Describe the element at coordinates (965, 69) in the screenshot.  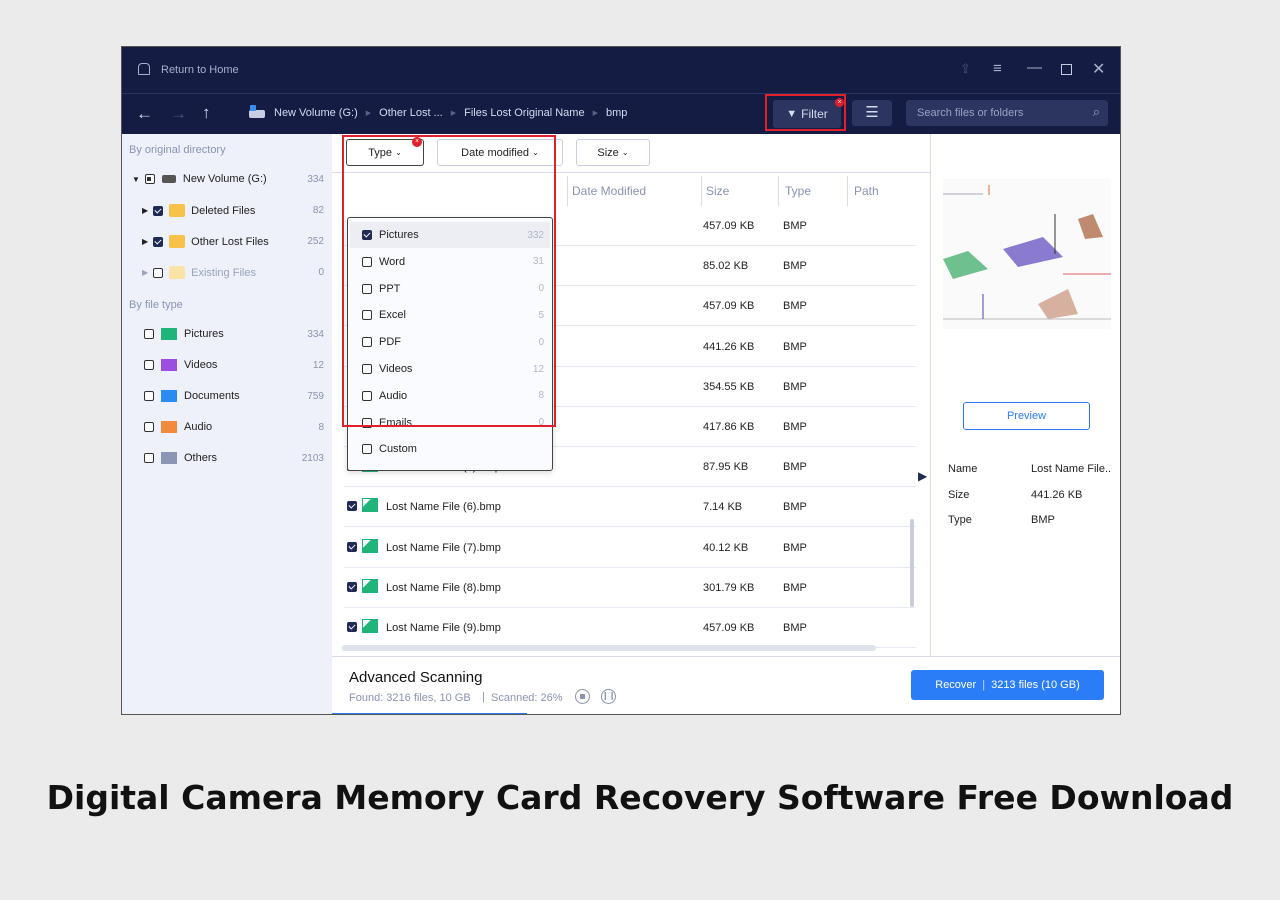
I see `share-icon: ⇪` at that location.